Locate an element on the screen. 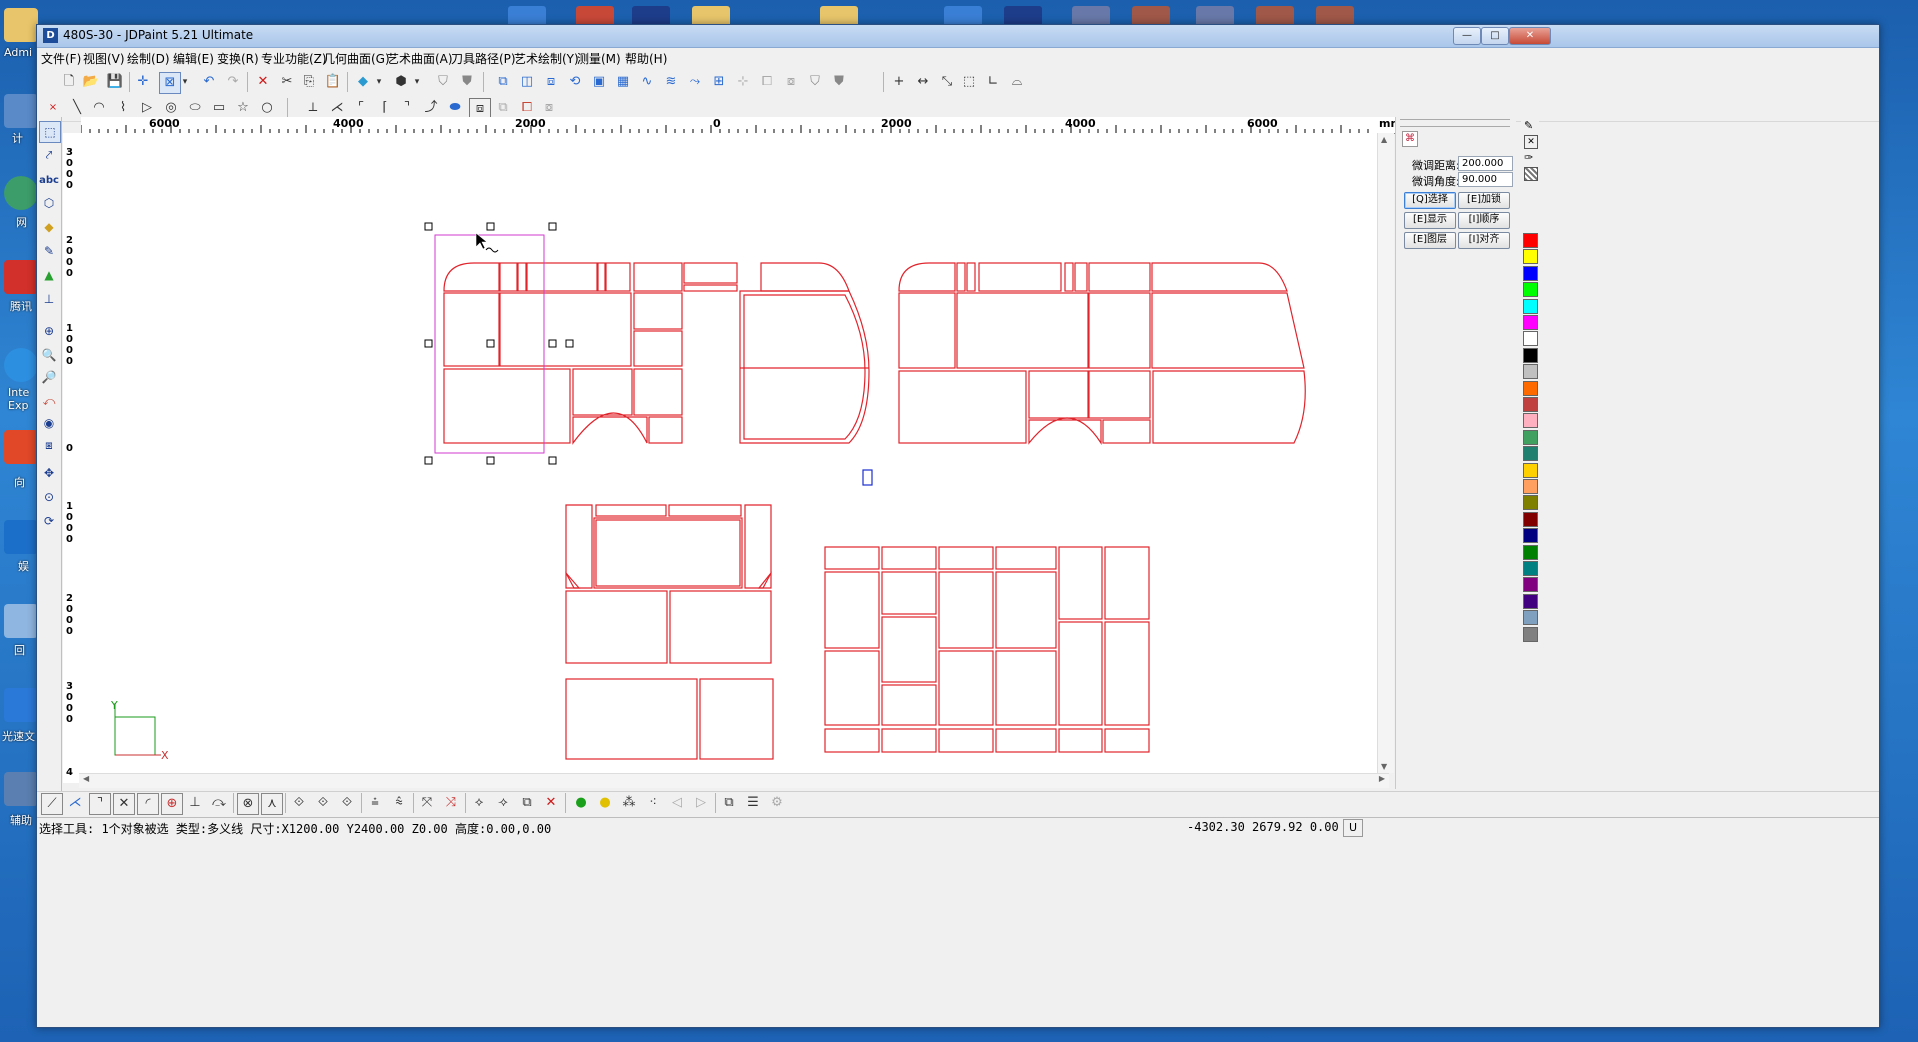  horizontal-scrollbar: ◀ ▶ is located at coordinates (734, 780).